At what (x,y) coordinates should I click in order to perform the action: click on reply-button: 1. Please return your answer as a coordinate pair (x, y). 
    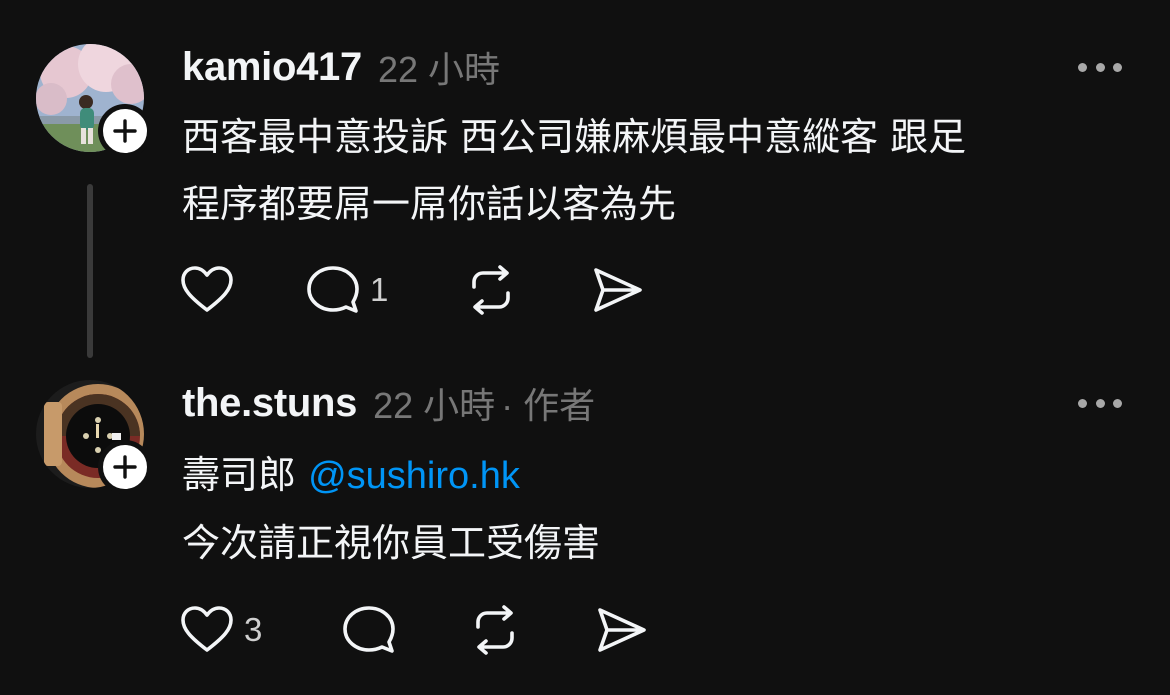
    Looking at the image, I should click on (385, 290).